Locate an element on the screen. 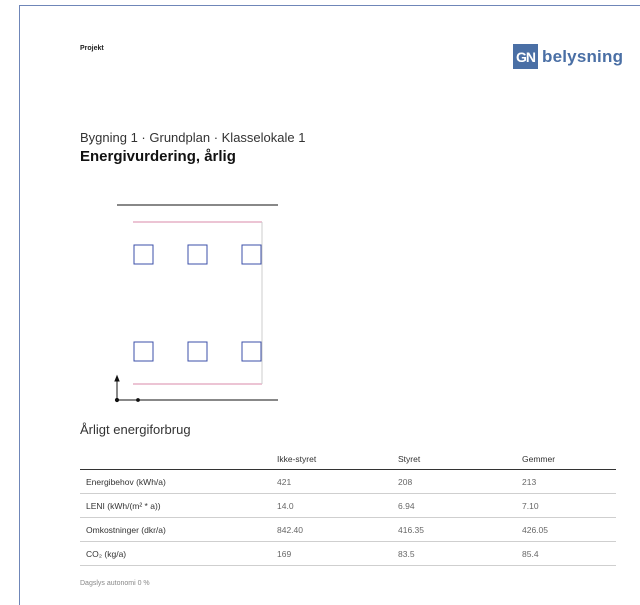 This screenshot has width=640, height=605. table-cell: 416.35 is located at coordinates (454, 529).